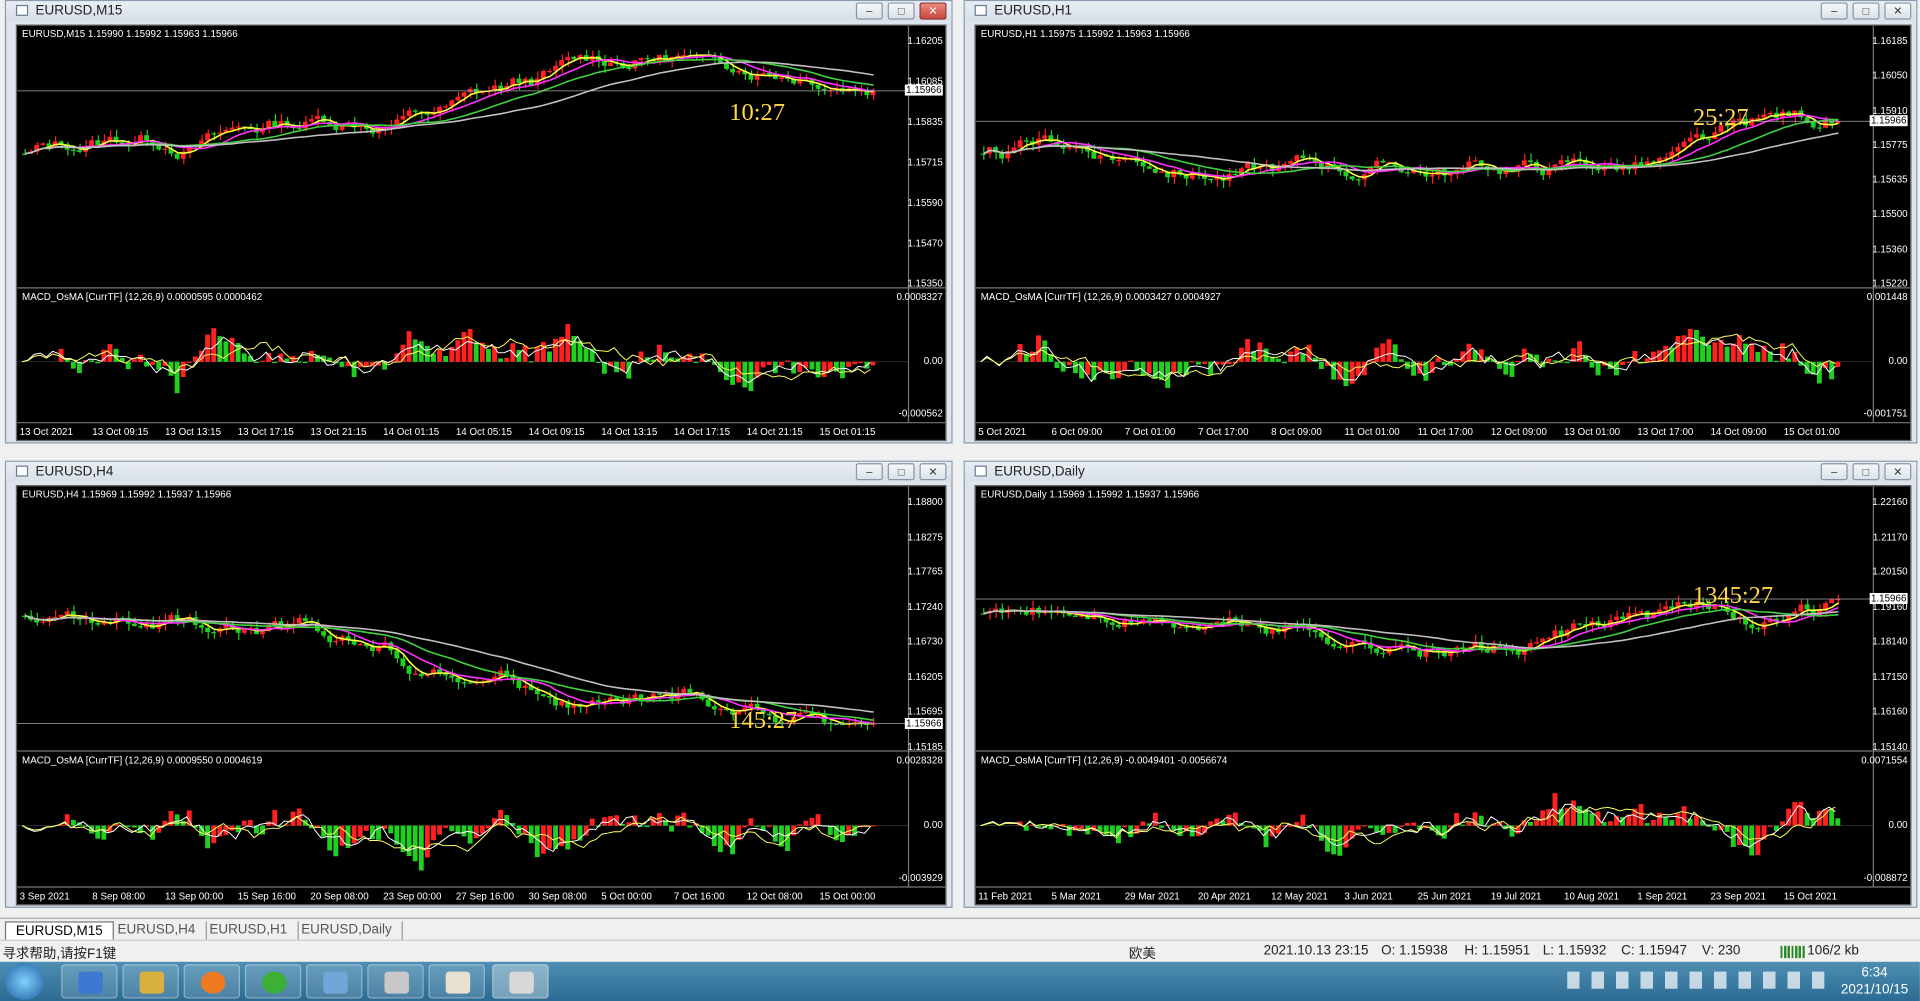 This screenshot has height=1001, width=1920. What do you see at coordinates (338, 432) in the screenshot?
I see `time-axis-label: 13 Oct 21:15` at bounding box center [338, 432].